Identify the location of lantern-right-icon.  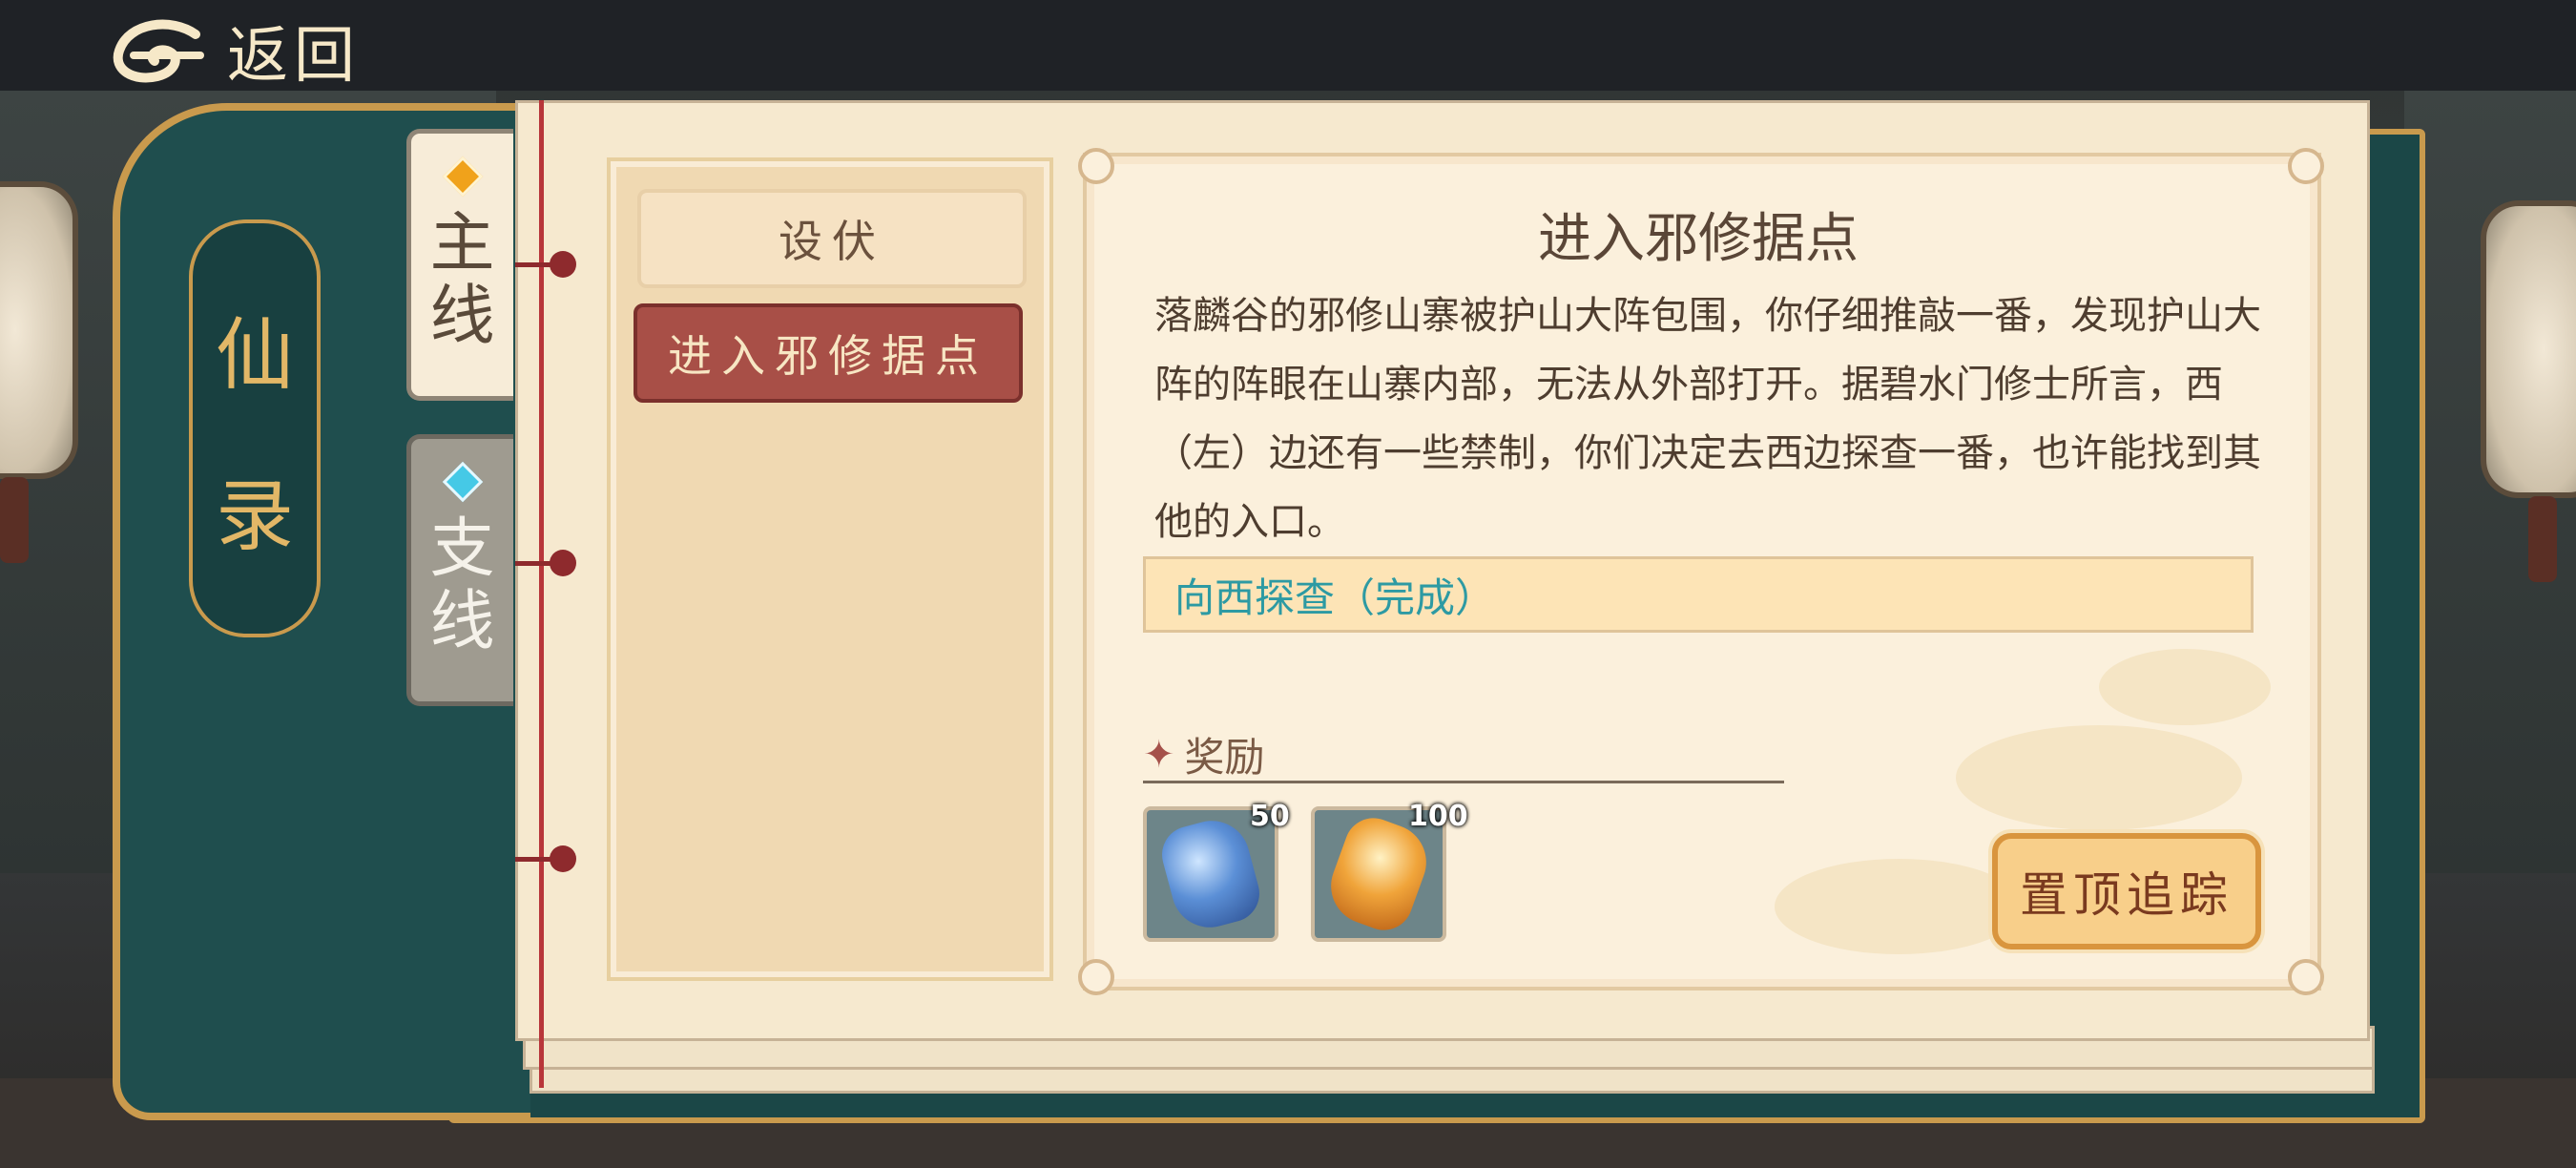
(2528, 349).